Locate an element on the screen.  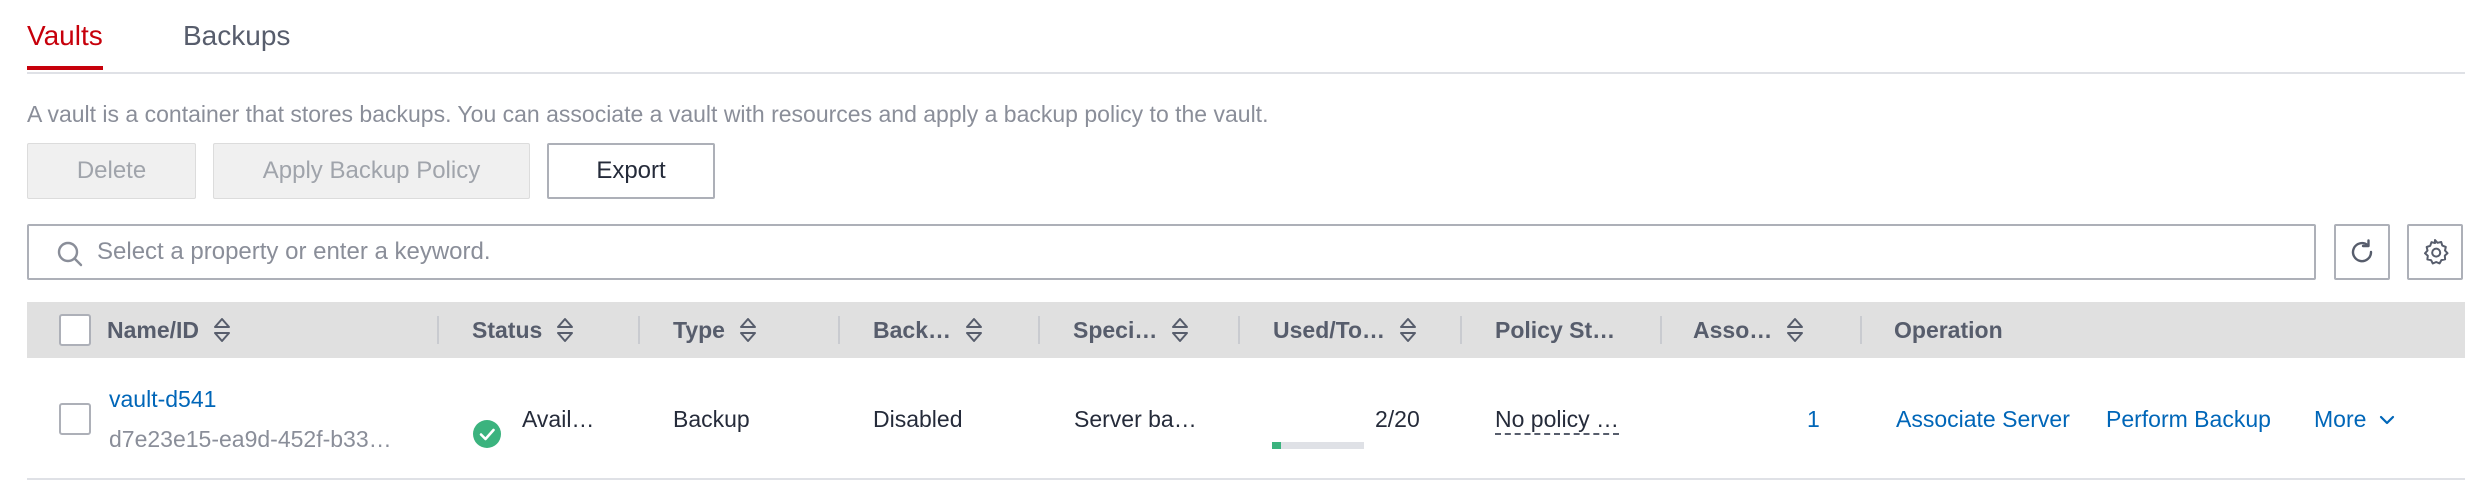
search-icon is located at coordinates (70, 254).